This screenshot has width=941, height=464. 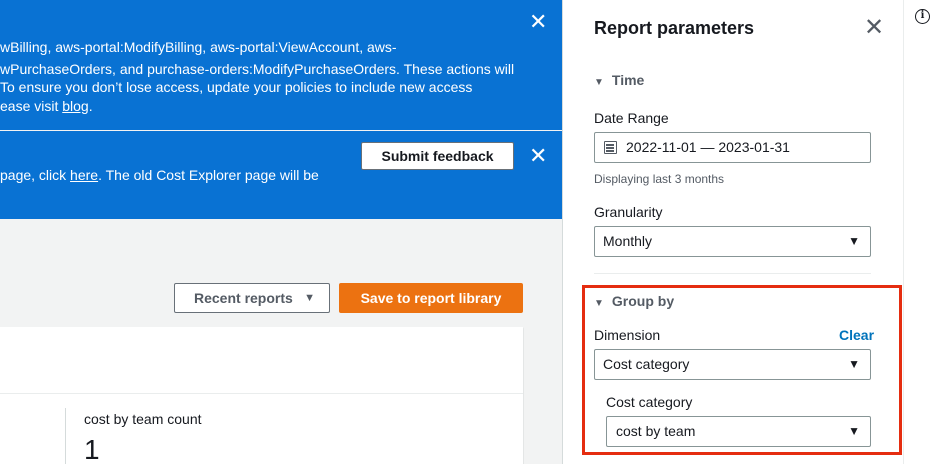 What do you see at coordinates (610, 147) in the screenshot?
I see `calendar-icon` at bounding box center [610, 147].